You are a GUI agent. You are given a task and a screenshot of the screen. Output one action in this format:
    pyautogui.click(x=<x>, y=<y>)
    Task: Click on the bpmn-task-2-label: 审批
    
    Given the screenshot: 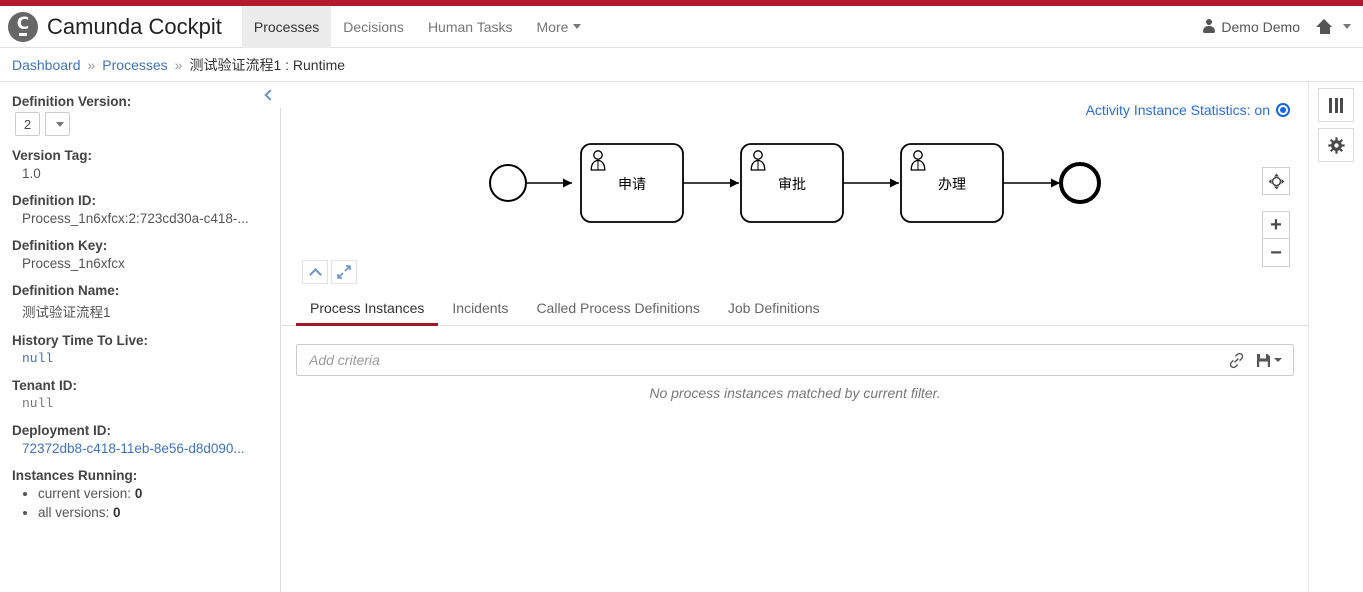 What is the action you would take?
    pyautogui.click(x=792, y=185)
    